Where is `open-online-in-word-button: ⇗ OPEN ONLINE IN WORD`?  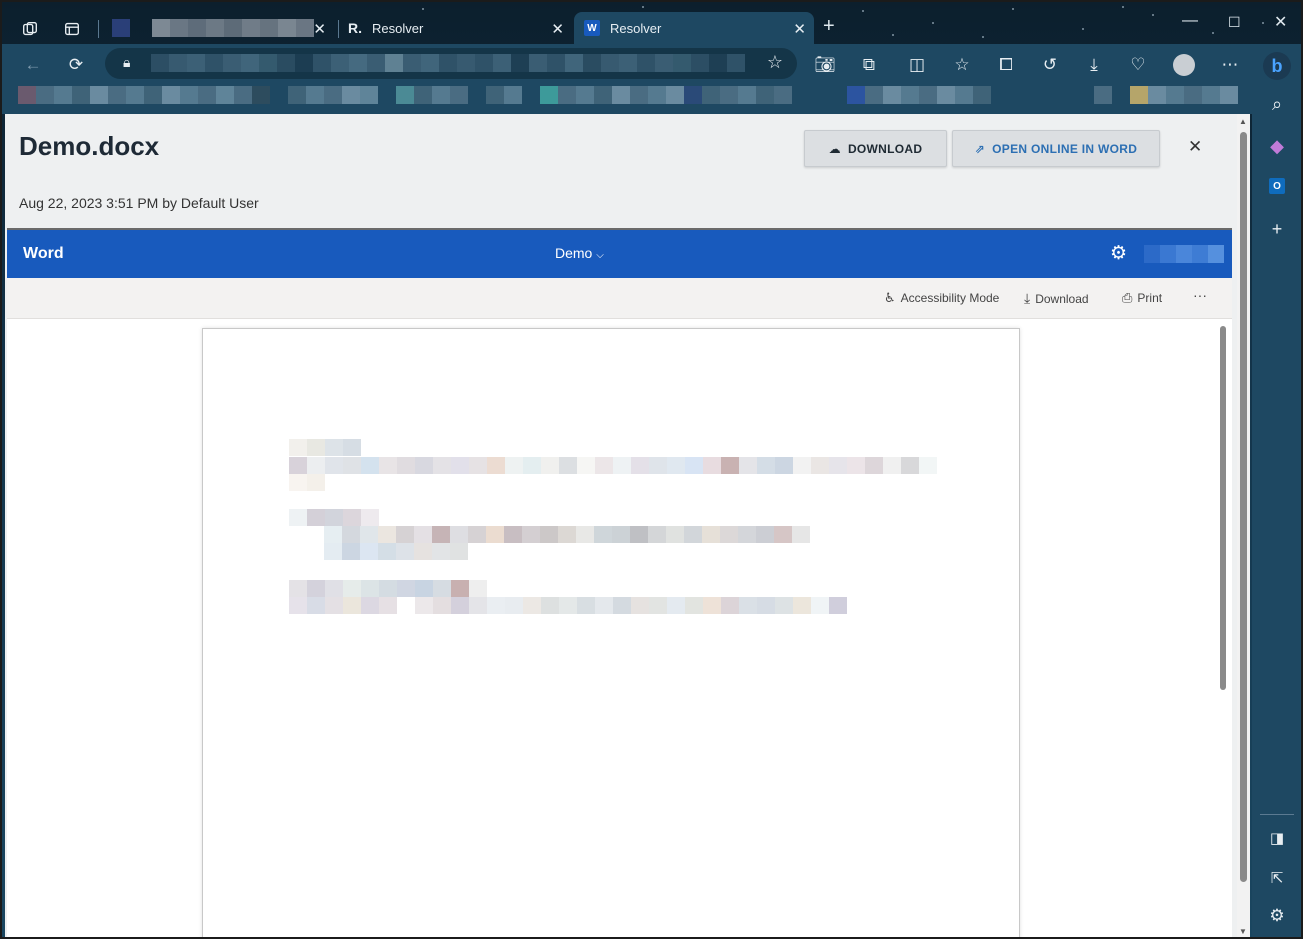
open-online-in-word-button: ⇗ OPEN ONLINE IN WORD is located at coordinates (1056, 148).